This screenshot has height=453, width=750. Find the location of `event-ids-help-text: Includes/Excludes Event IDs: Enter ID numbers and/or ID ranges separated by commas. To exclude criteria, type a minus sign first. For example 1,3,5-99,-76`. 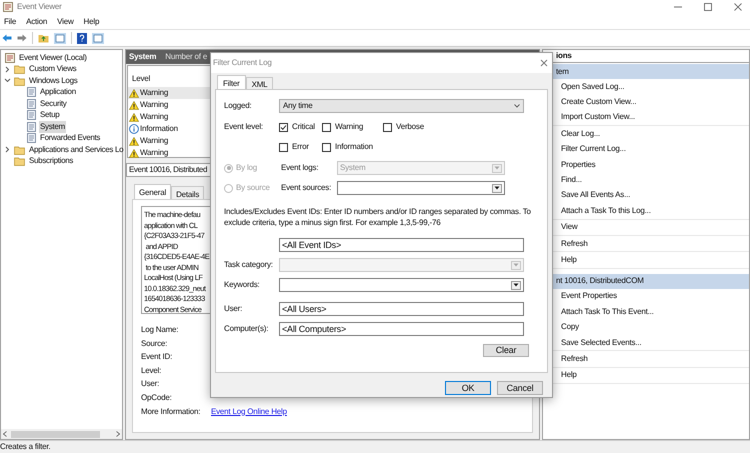

event-ids-help-text: Includes/Excludes Event IDs: Enter ID numbers and/or ID ranges separated by commas. To exclude criteria, type a minus sign first. For example 1,3,5-99,-76 is located at coordinates (378, 217).